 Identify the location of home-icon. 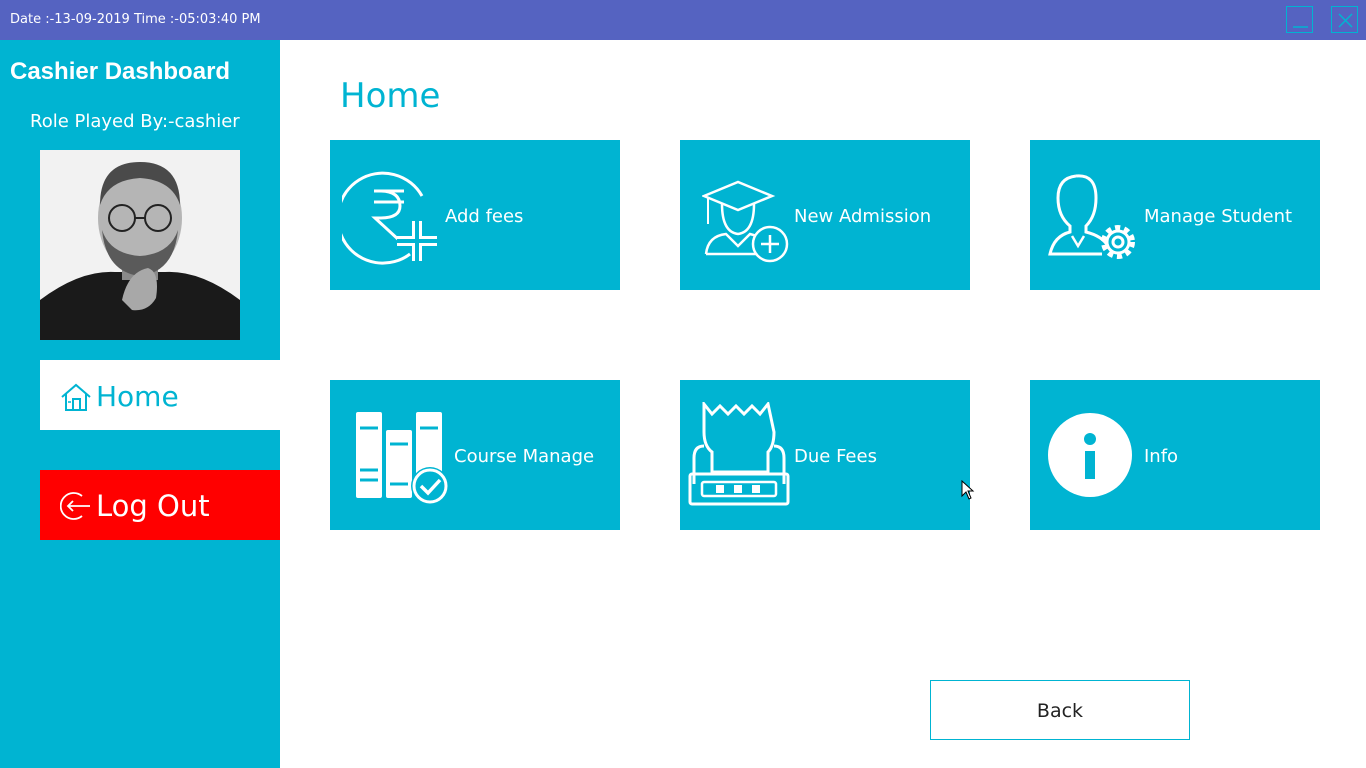
(76, 397).